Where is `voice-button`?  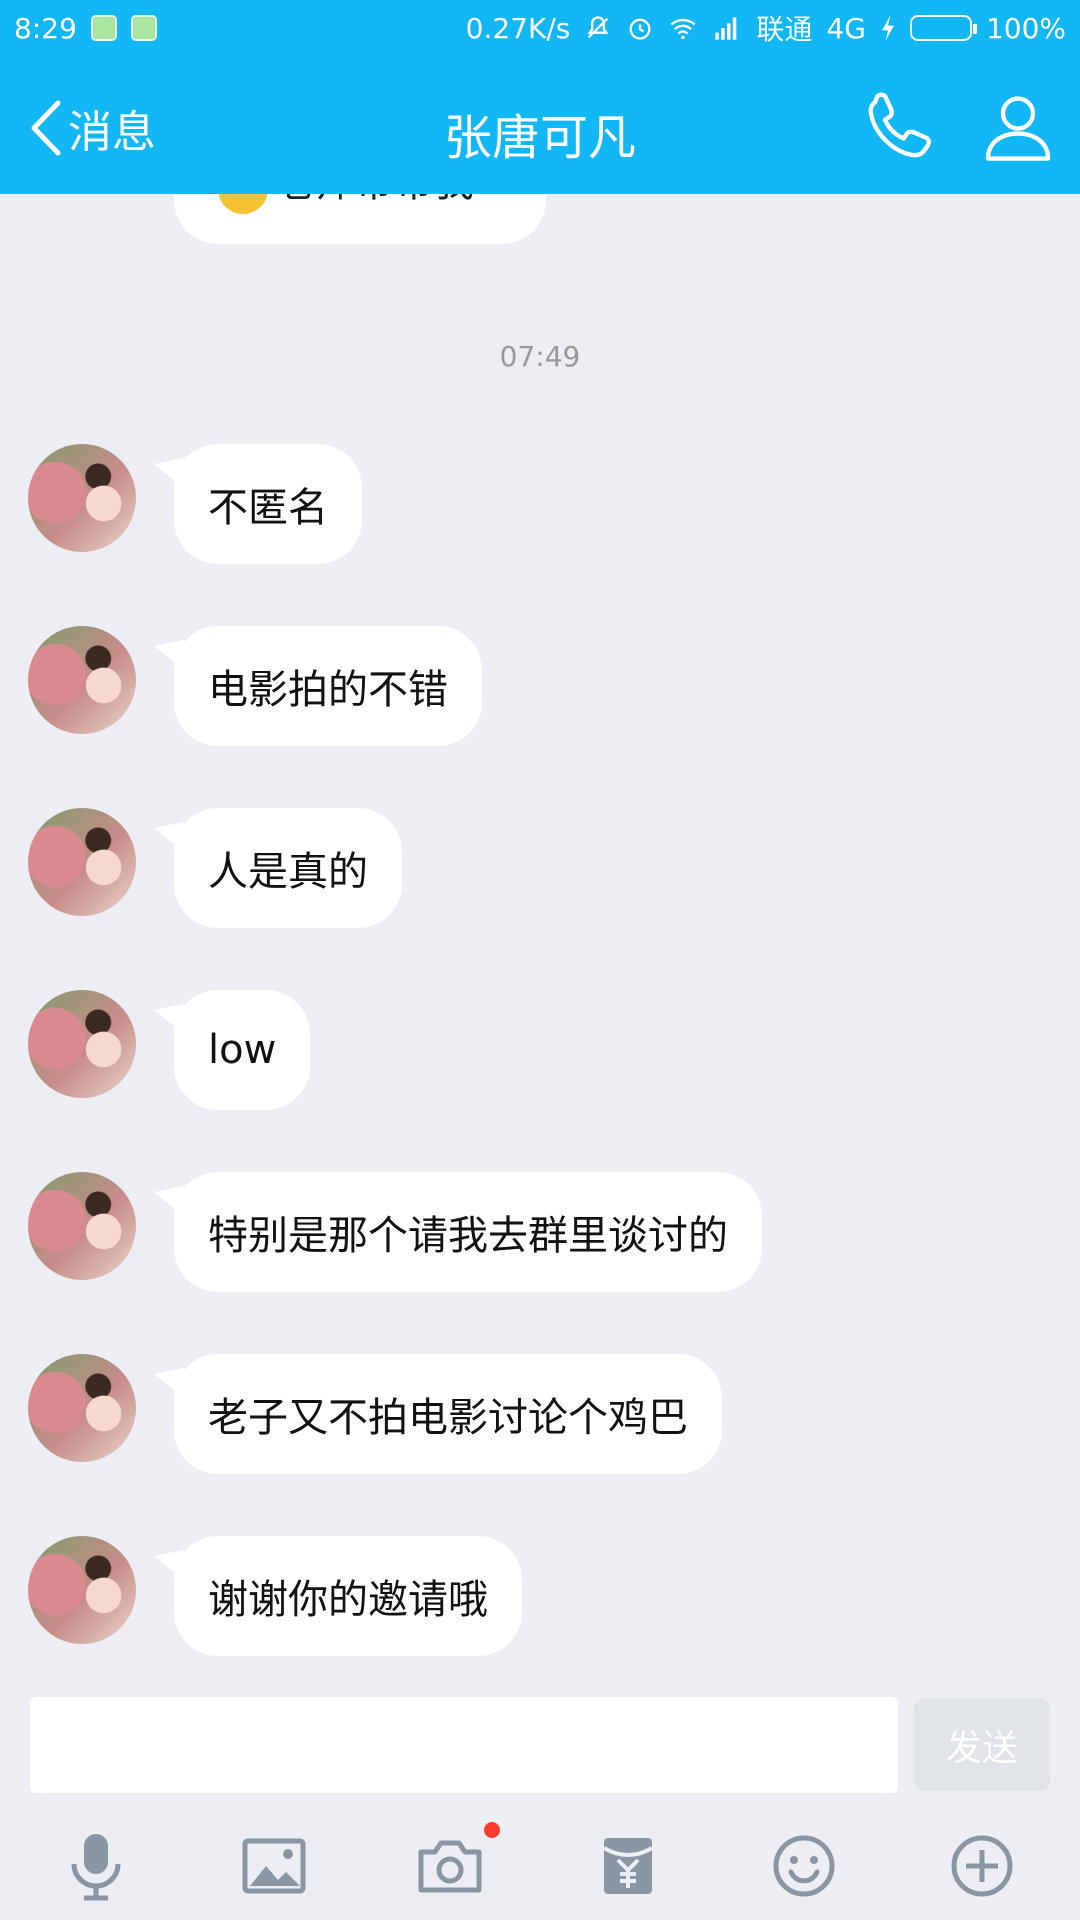 voice-button is located at coordinates (96, 1866).